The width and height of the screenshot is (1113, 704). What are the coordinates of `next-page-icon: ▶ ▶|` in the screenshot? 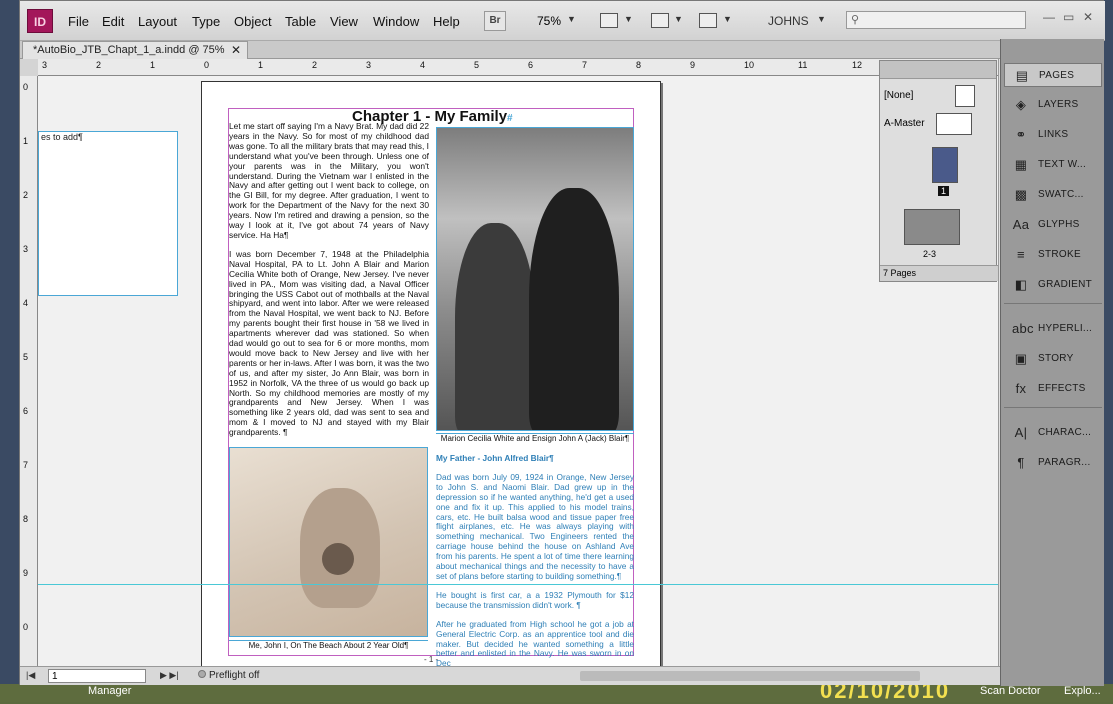 It's located at (169, 675).